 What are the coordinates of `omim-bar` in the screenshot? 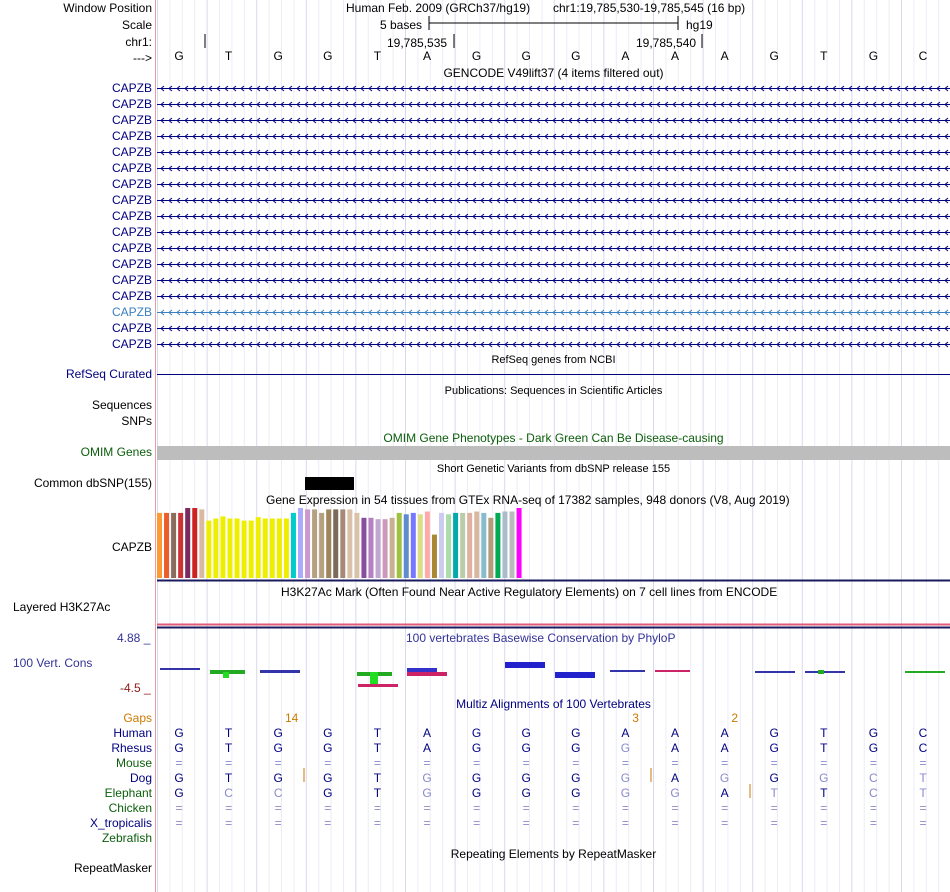 It's located at (553, 453).